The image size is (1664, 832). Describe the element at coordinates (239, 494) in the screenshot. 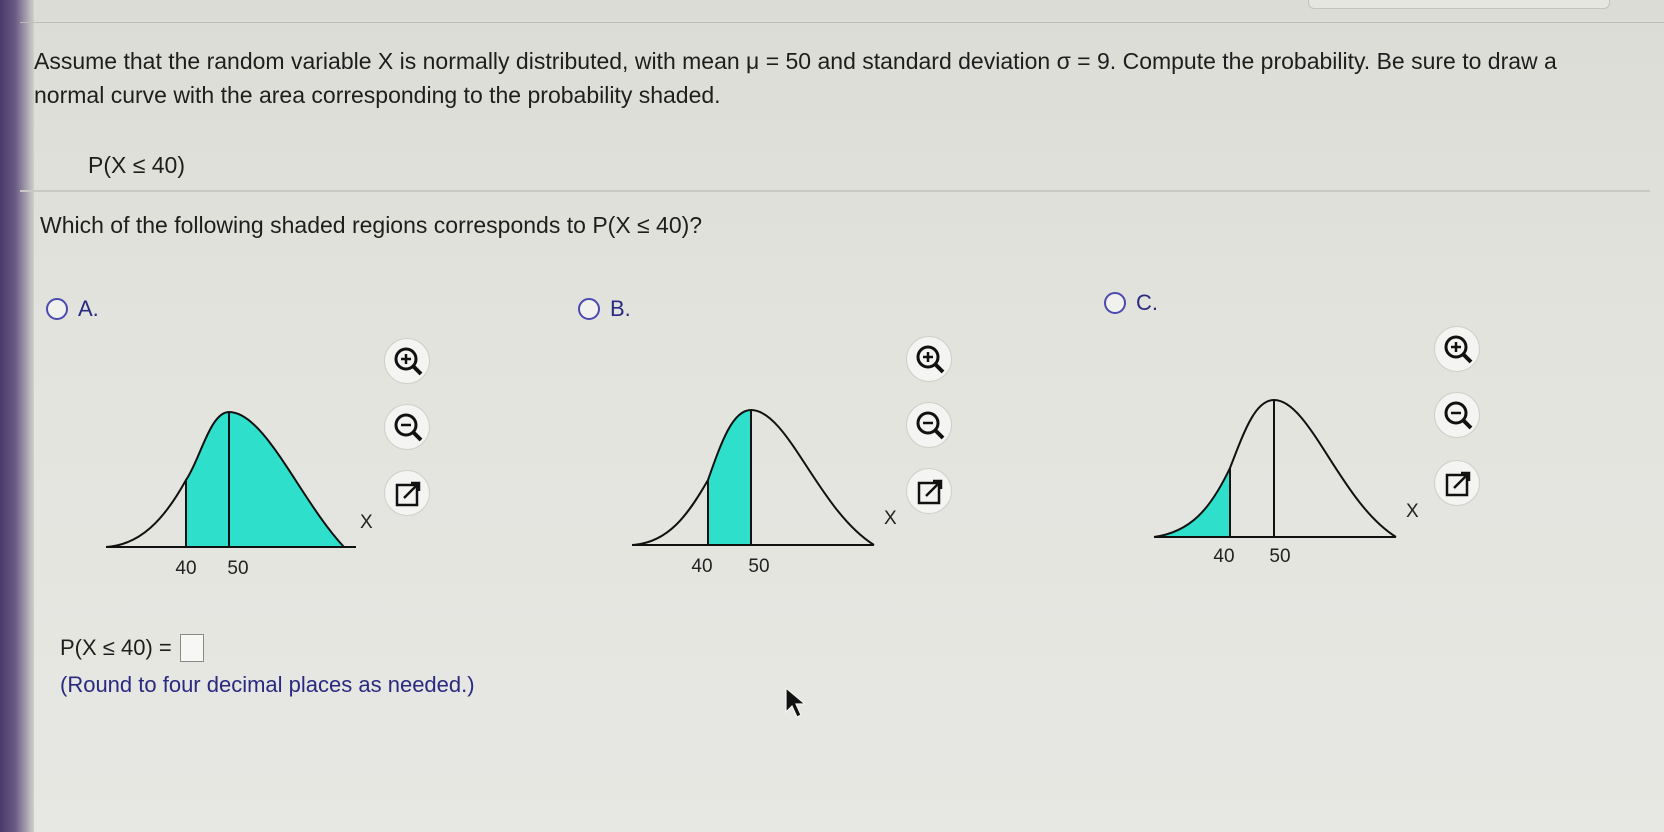

I see `graph-option-a: 40 50 X` at that location.